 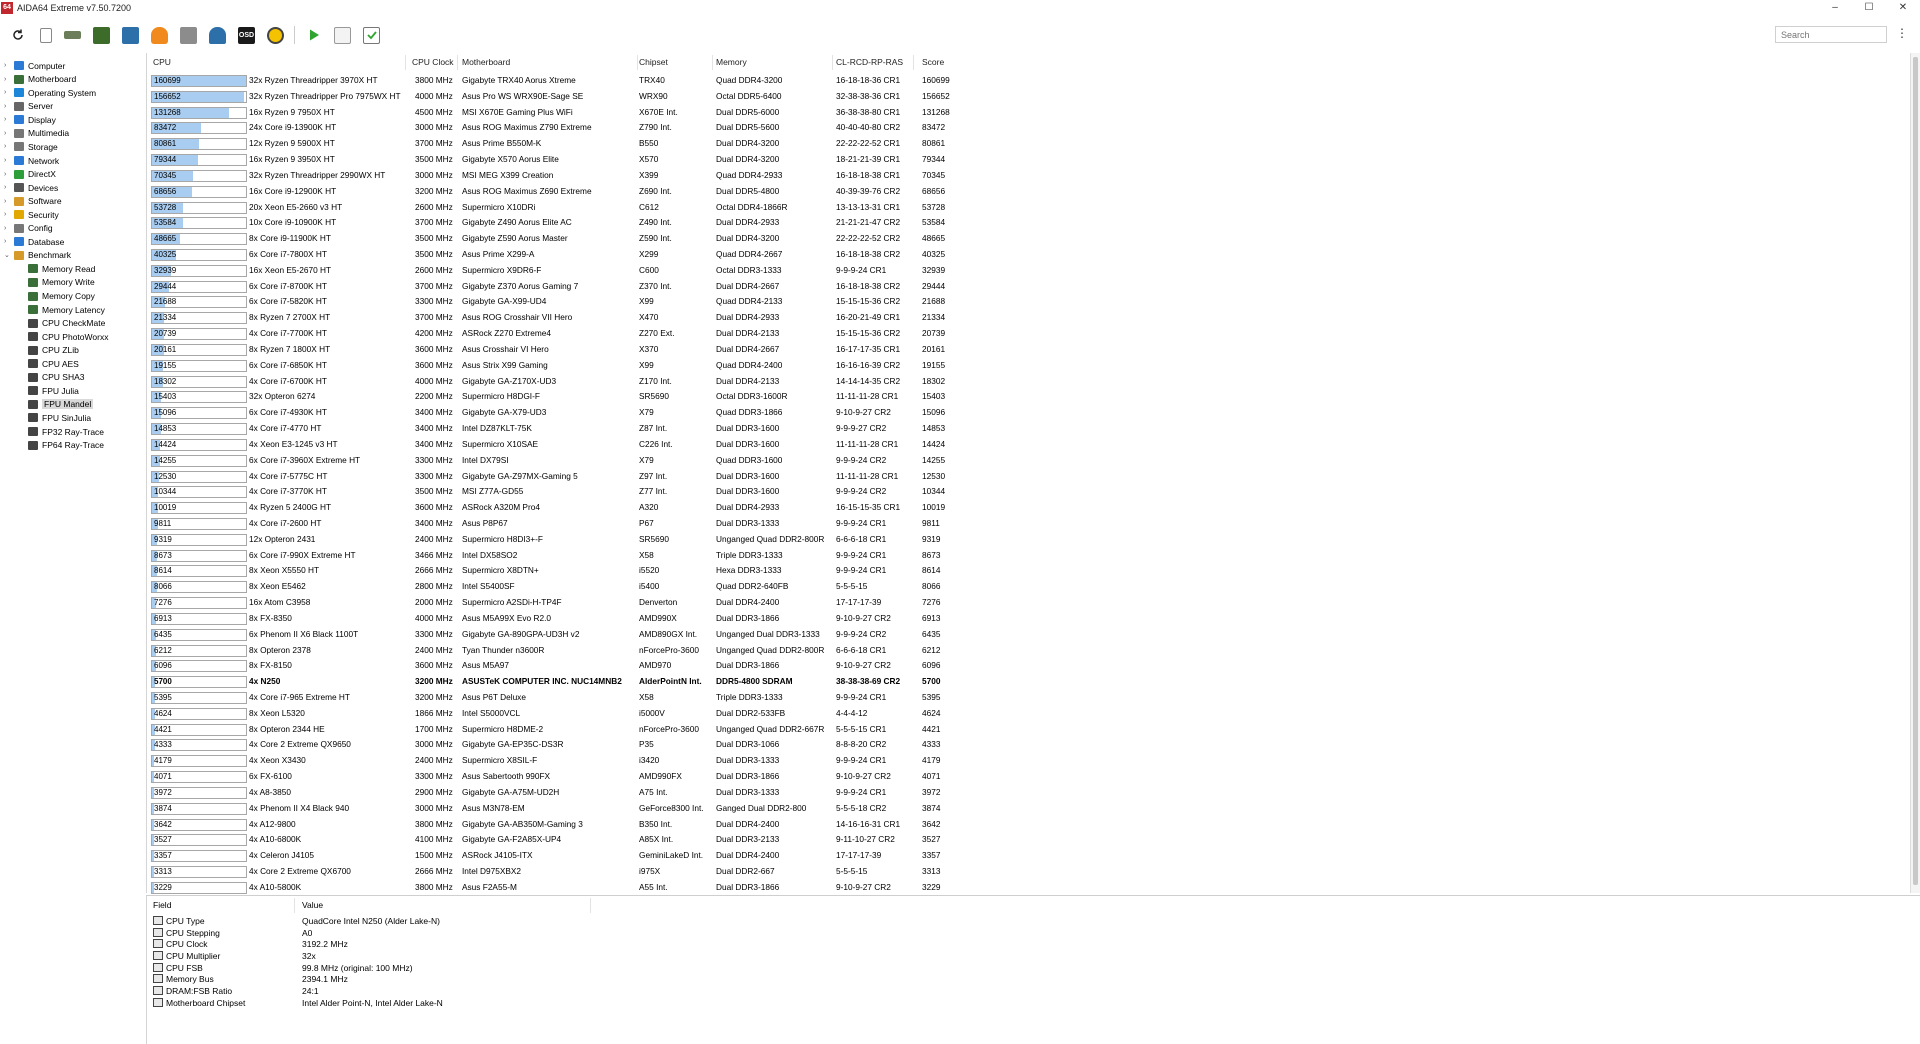 What do you see at coordinates (60, 268) in the screenshot?
I see `tree-item: Memory Read` at bounding box center [60, 268].